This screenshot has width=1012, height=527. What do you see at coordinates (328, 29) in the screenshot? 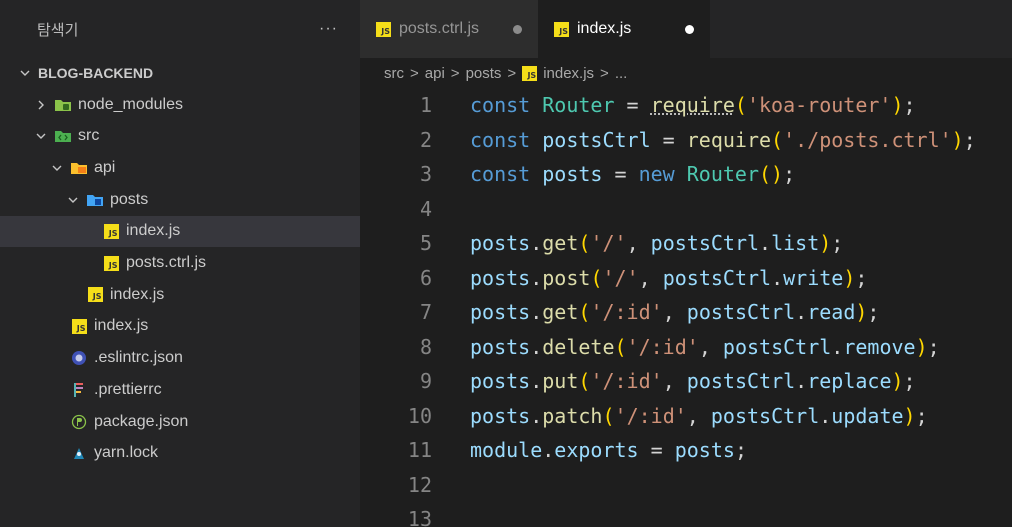
I see `more-actions-icon: ···` at bounding box center [328, 29].